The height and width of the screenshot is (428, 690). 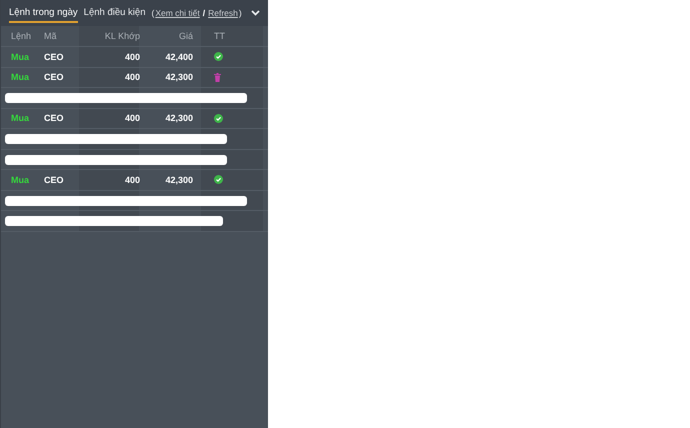 What do you see at coordinates (115, 13) in the screenshot?
I see `tab: Lệnh điều kiện` at bounding box center [115, 13].